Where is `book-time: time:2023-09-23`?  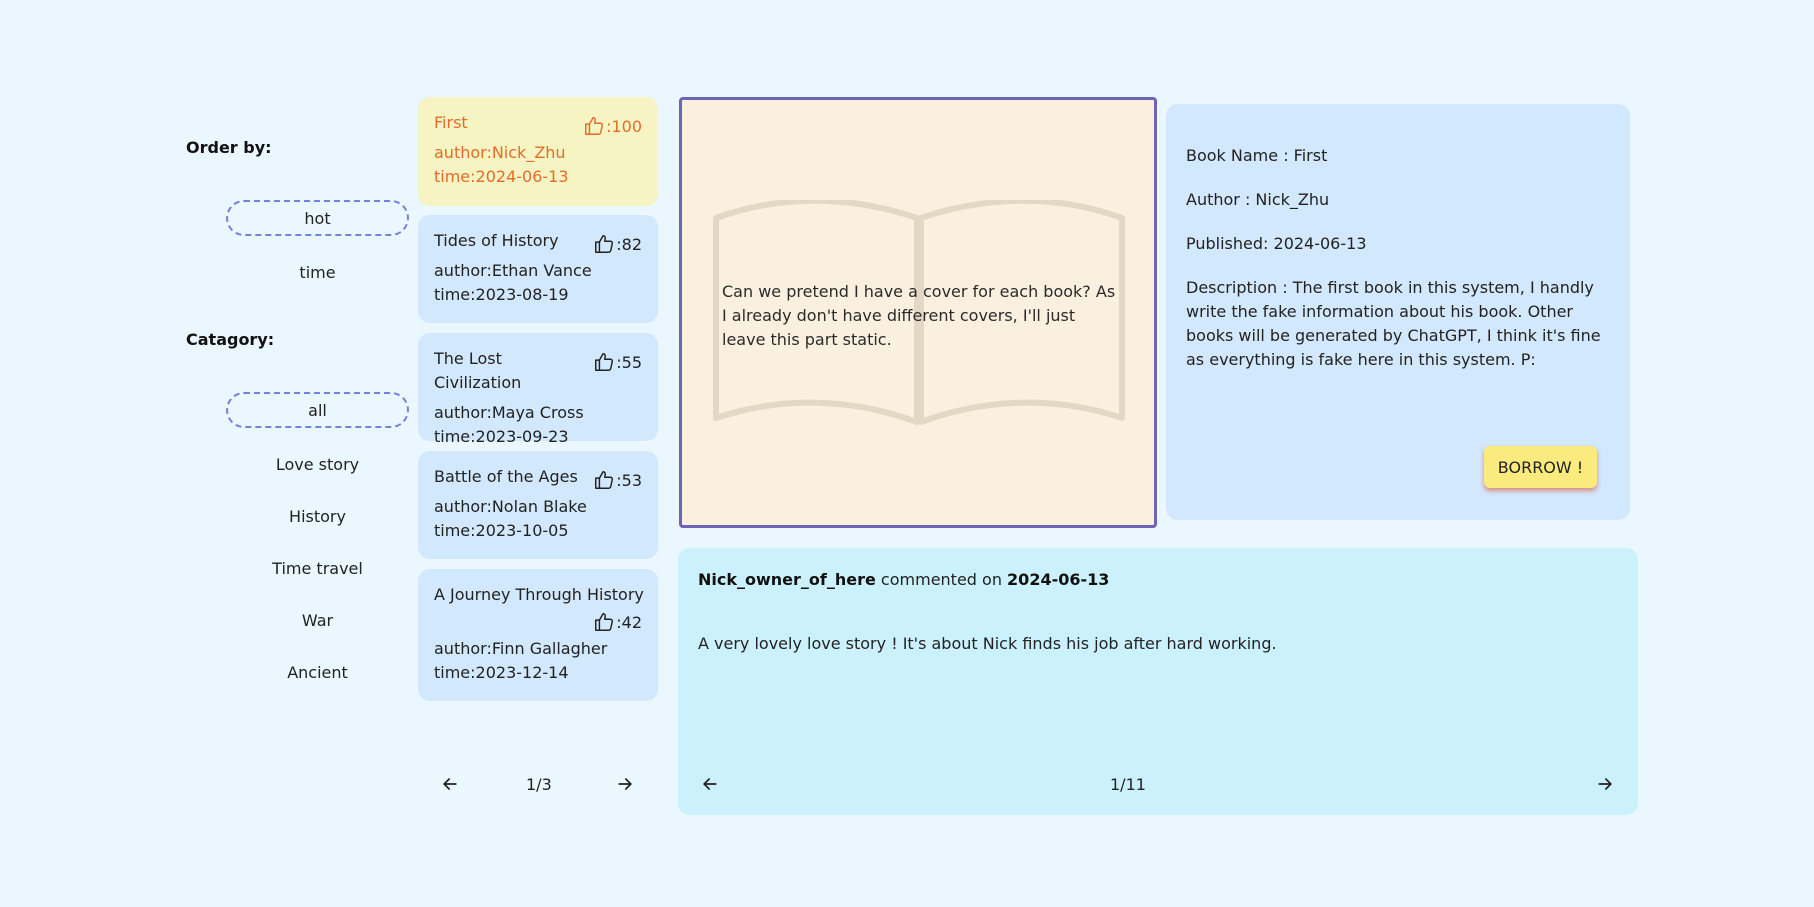 book-time: time:2023-09-23 is located at coordinates (501, 436).